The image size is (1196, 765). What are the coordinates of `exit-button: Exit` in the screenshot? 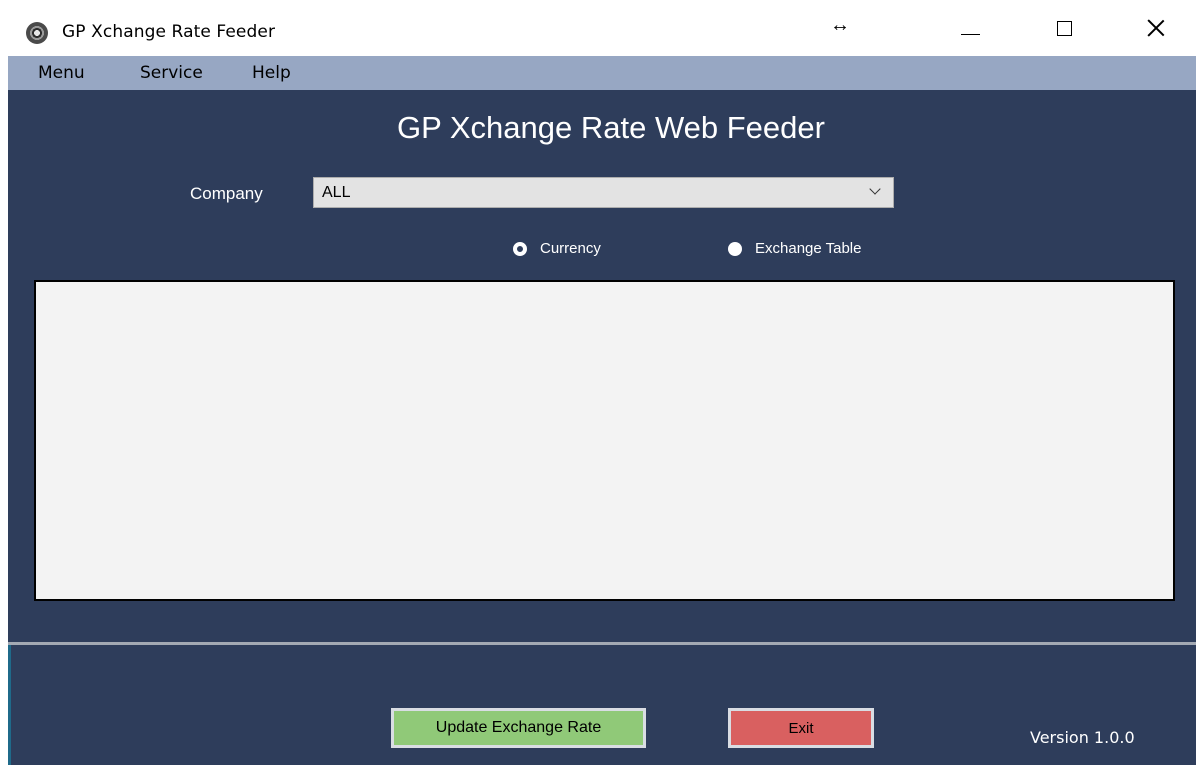 It's located at (801, 728).